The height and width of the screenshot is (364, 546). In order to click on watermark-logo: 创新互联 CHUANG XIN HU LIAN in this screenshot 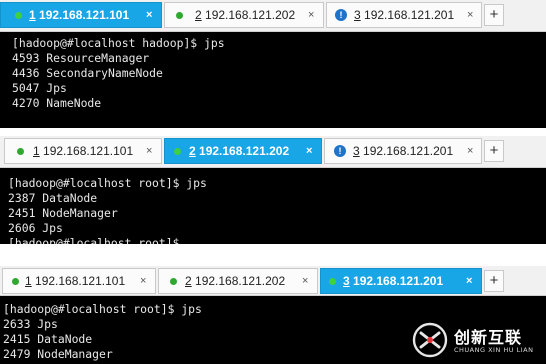, I will do `click(478, 341)`.